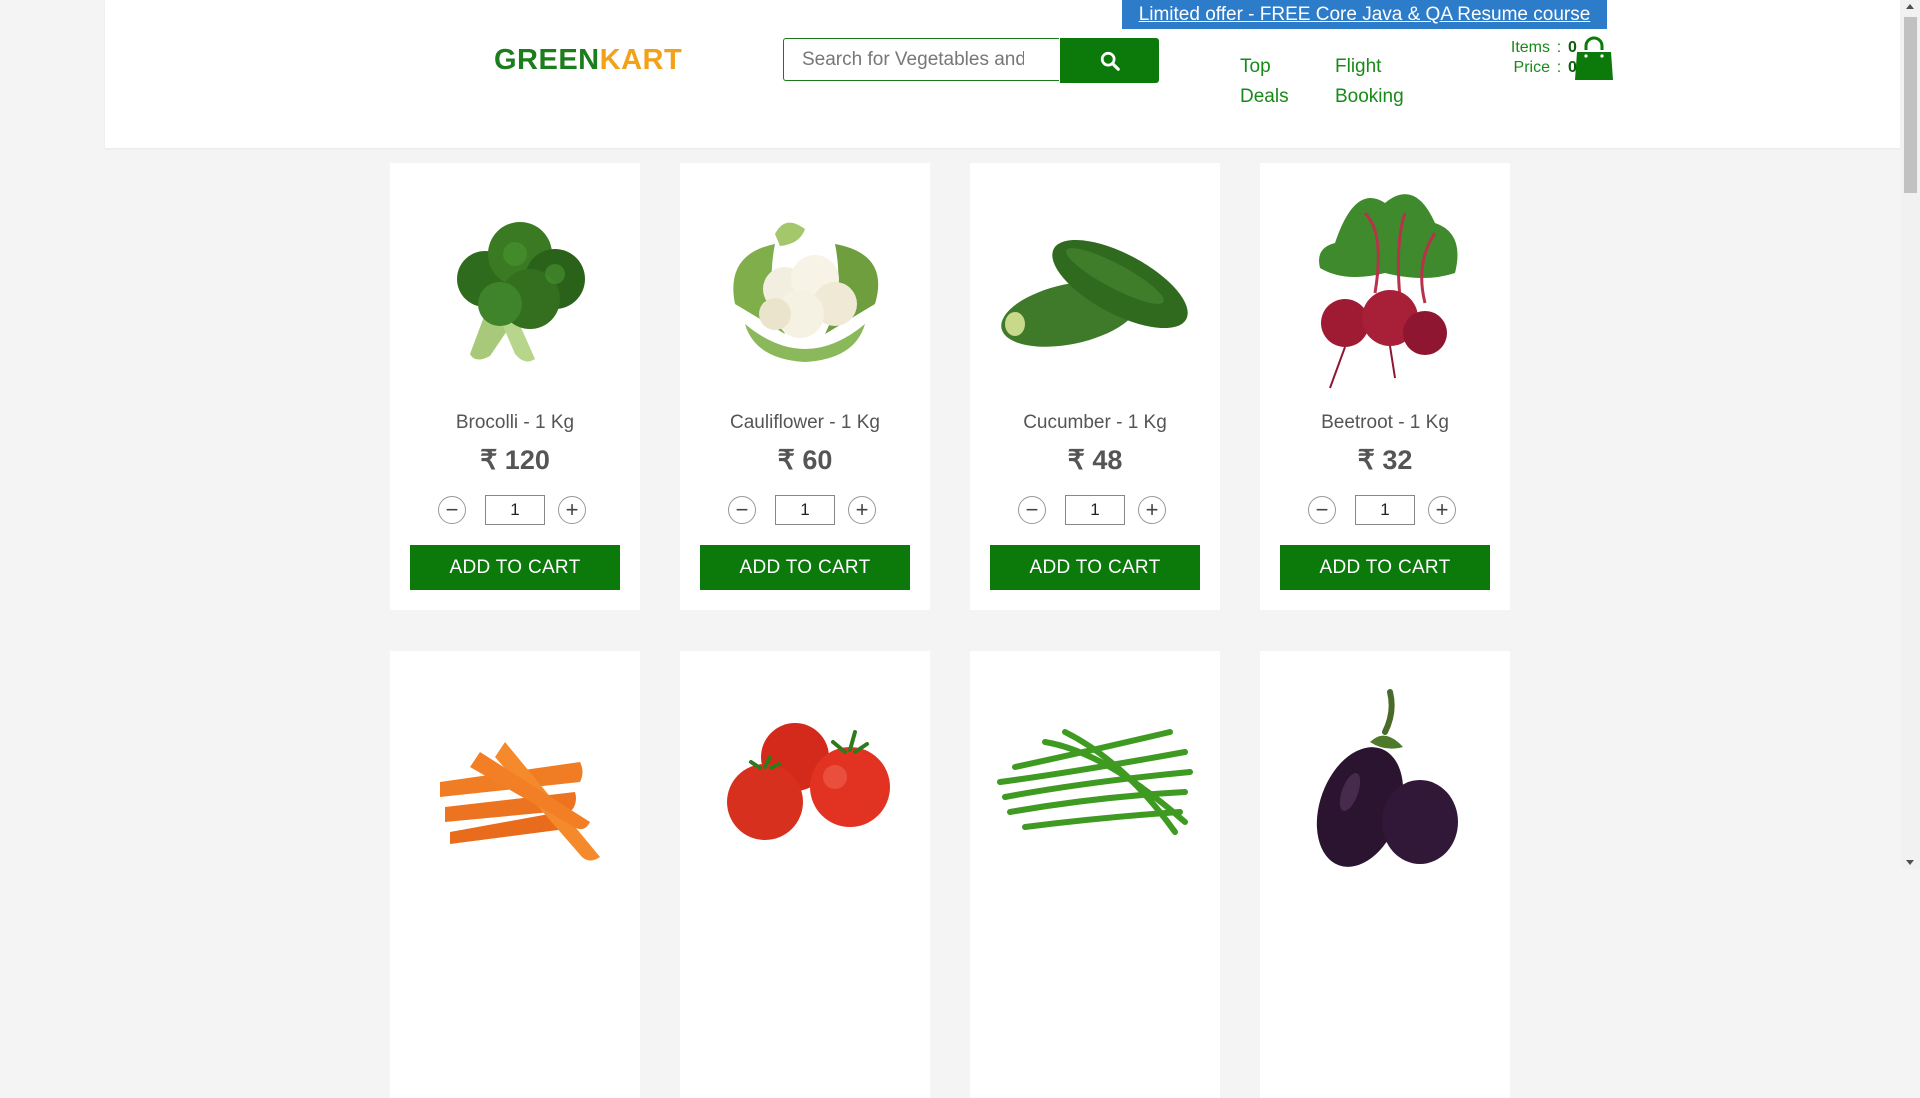  I want to click on scroll-down-arrow-icon, so click(1910, 862).